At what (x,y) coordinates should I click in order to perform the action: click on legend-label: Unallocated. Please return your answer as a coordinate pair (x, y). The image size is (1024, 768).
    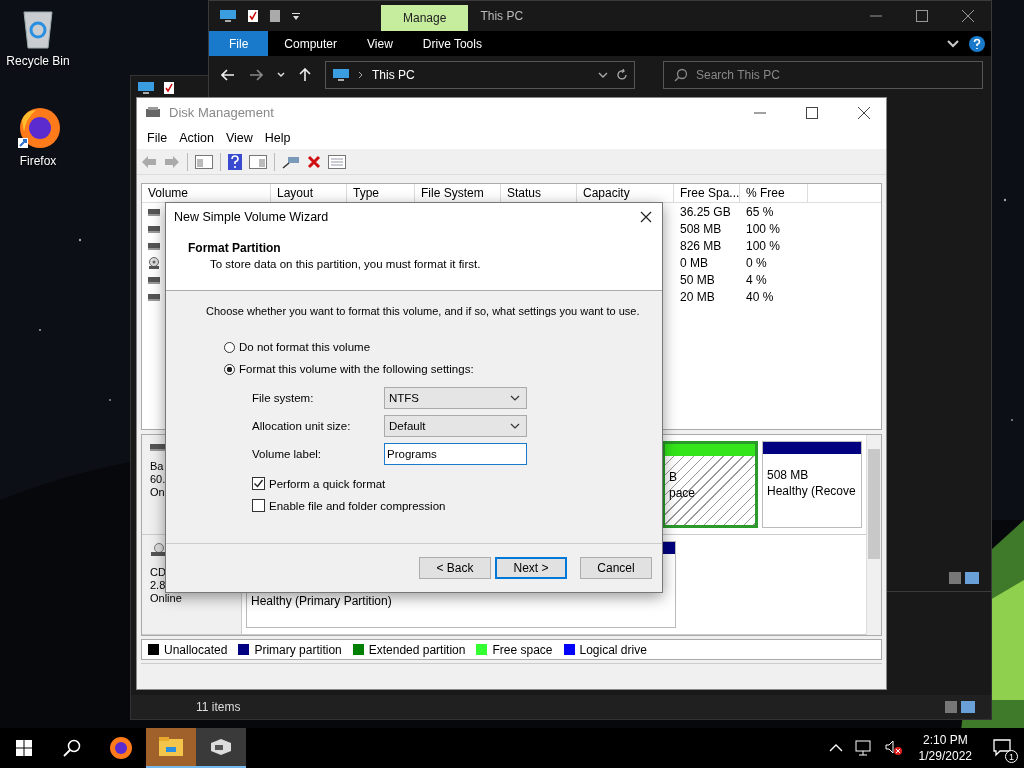
    Looking at the image, I should click on (196, 649).